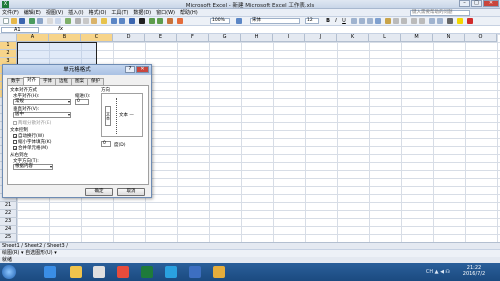 The image size is (500, 281). I want to click on fx-icon: fx, so click(60, 29).